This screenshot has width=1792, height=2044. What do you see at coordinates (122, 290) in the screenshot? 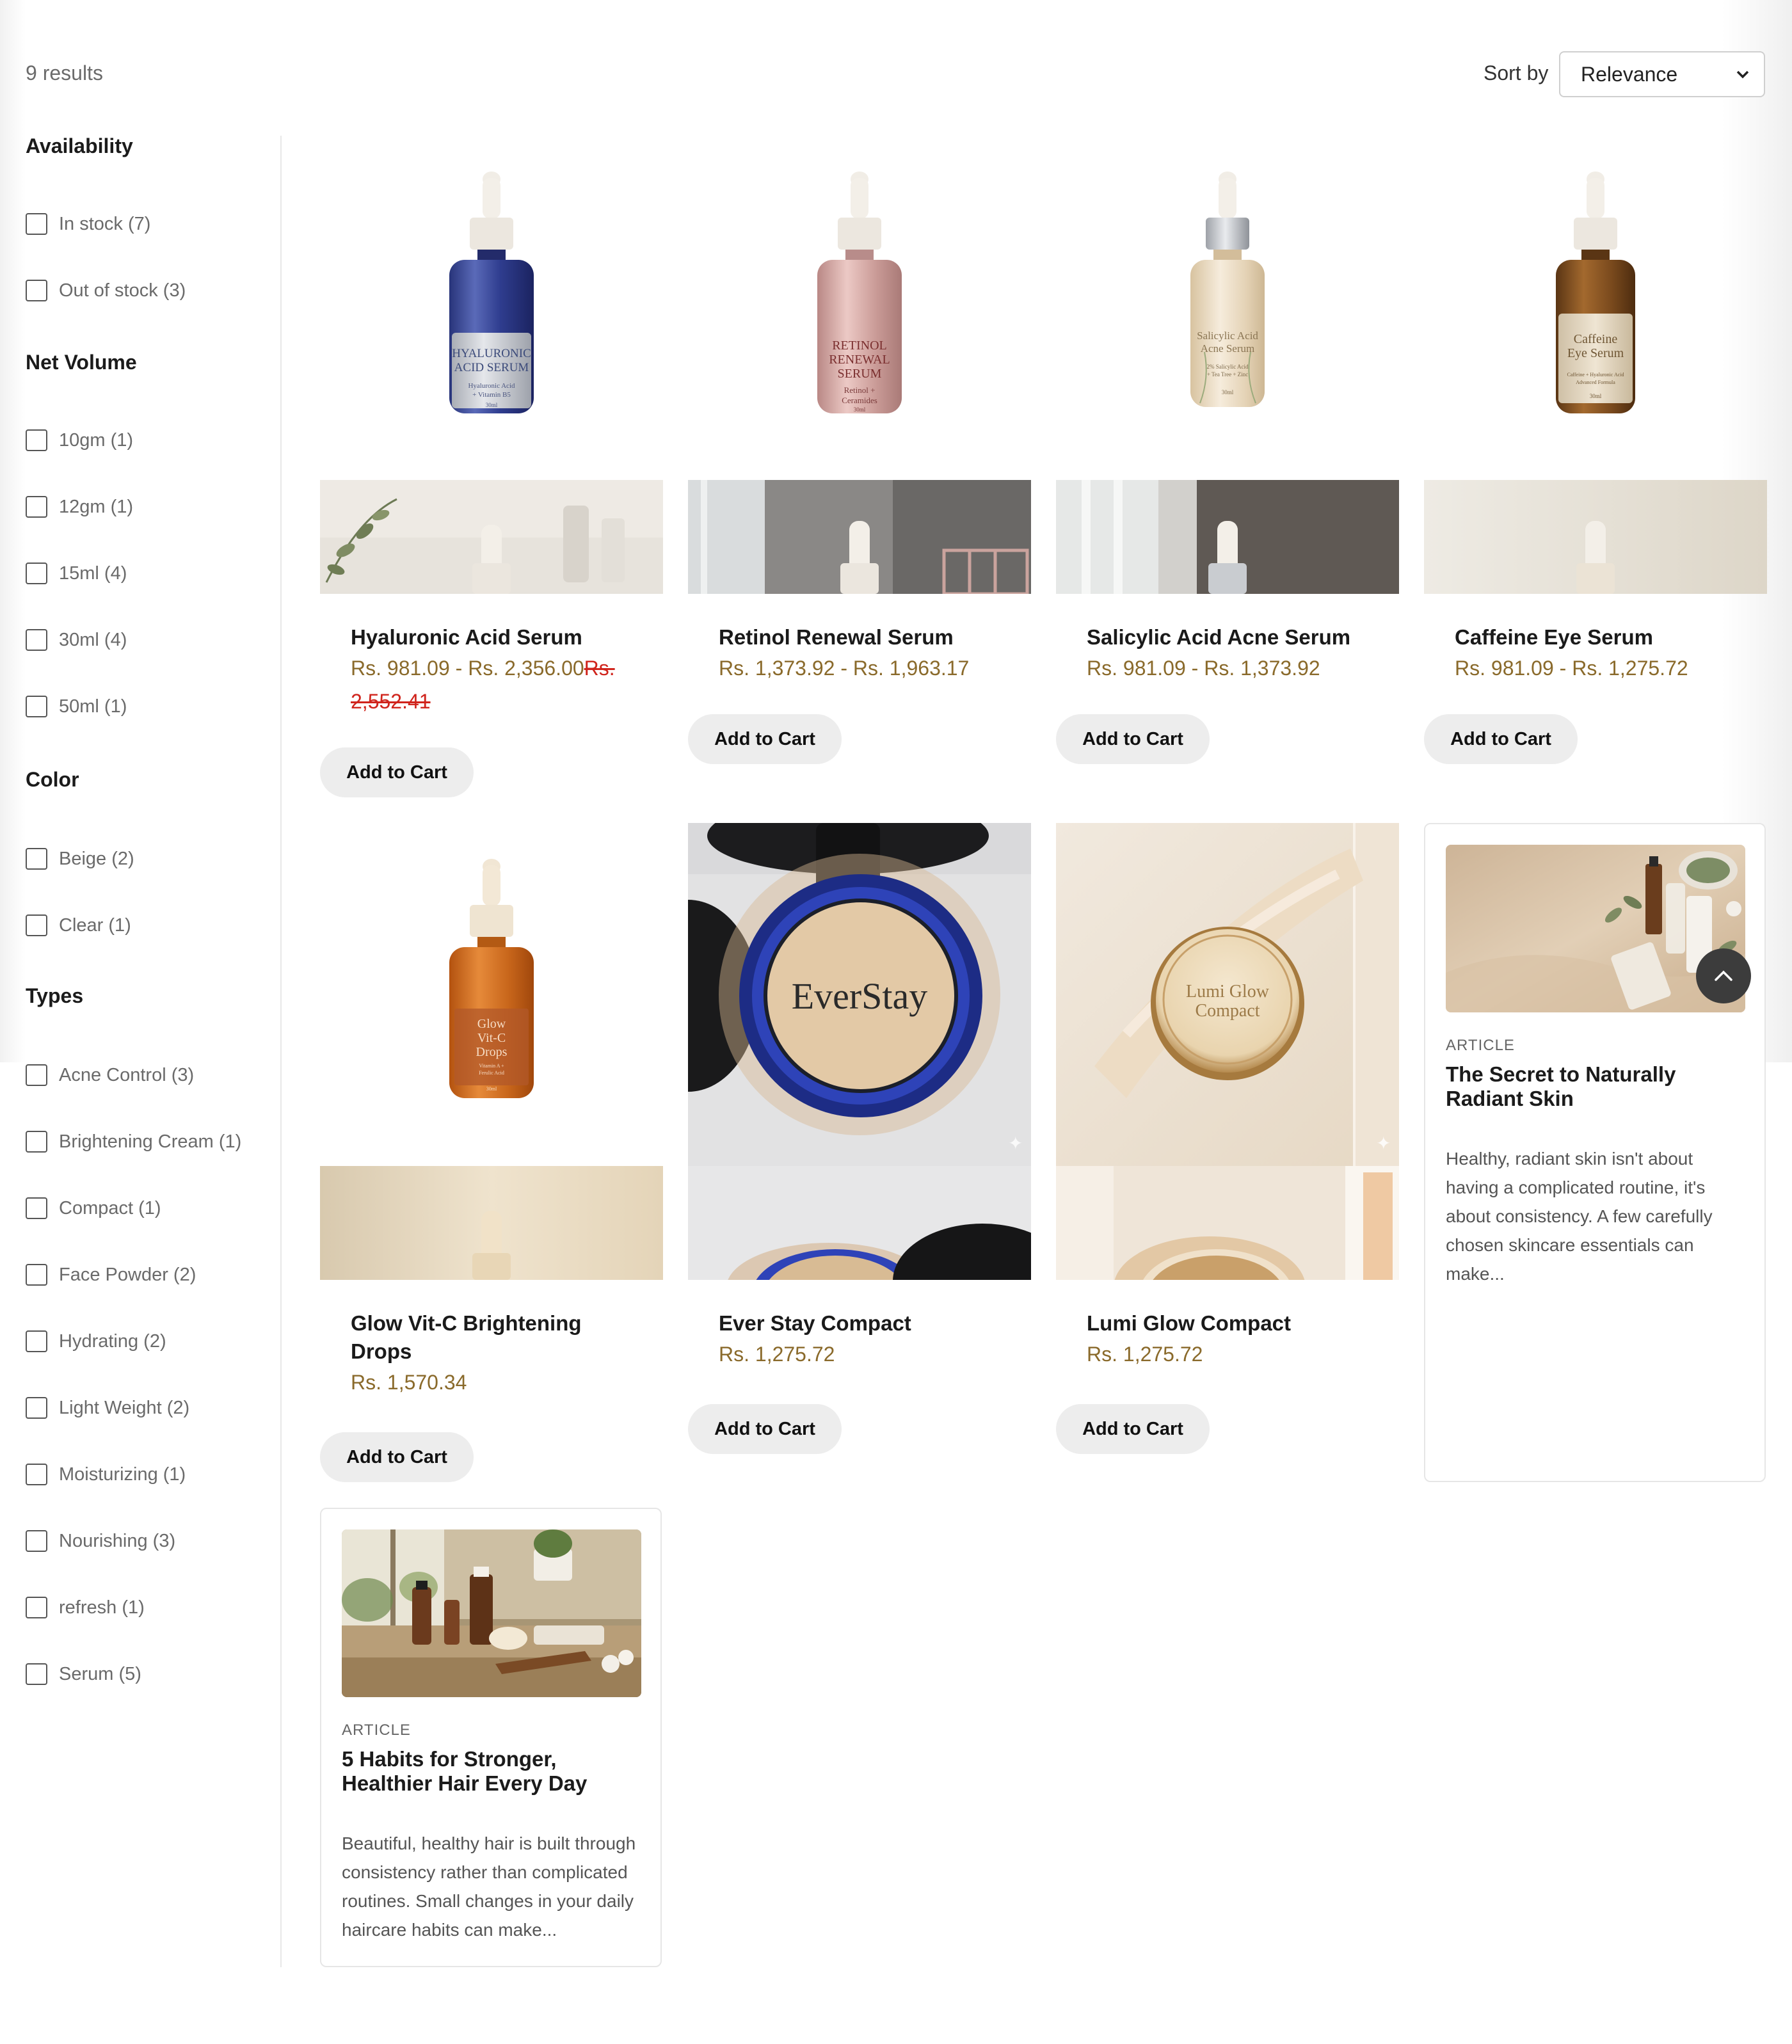
I see `filter-label: Out of stock (3)` at bounding box center [122, 290].